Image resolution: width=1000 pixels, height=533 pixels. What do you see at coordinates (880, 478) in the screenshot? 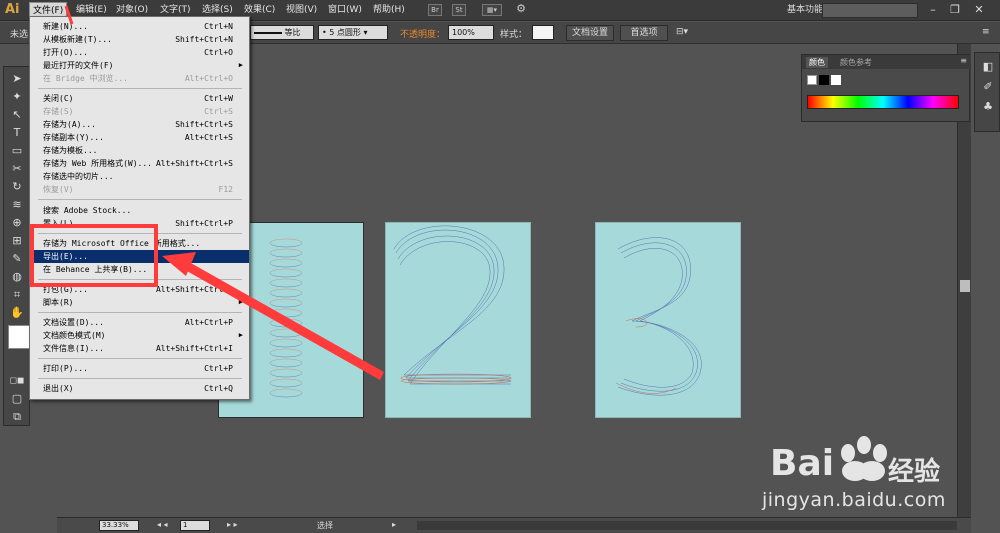
I see `baidu-watermark: Bai 经验 jingyan.baidu.com` at bounding box center [880, 478].